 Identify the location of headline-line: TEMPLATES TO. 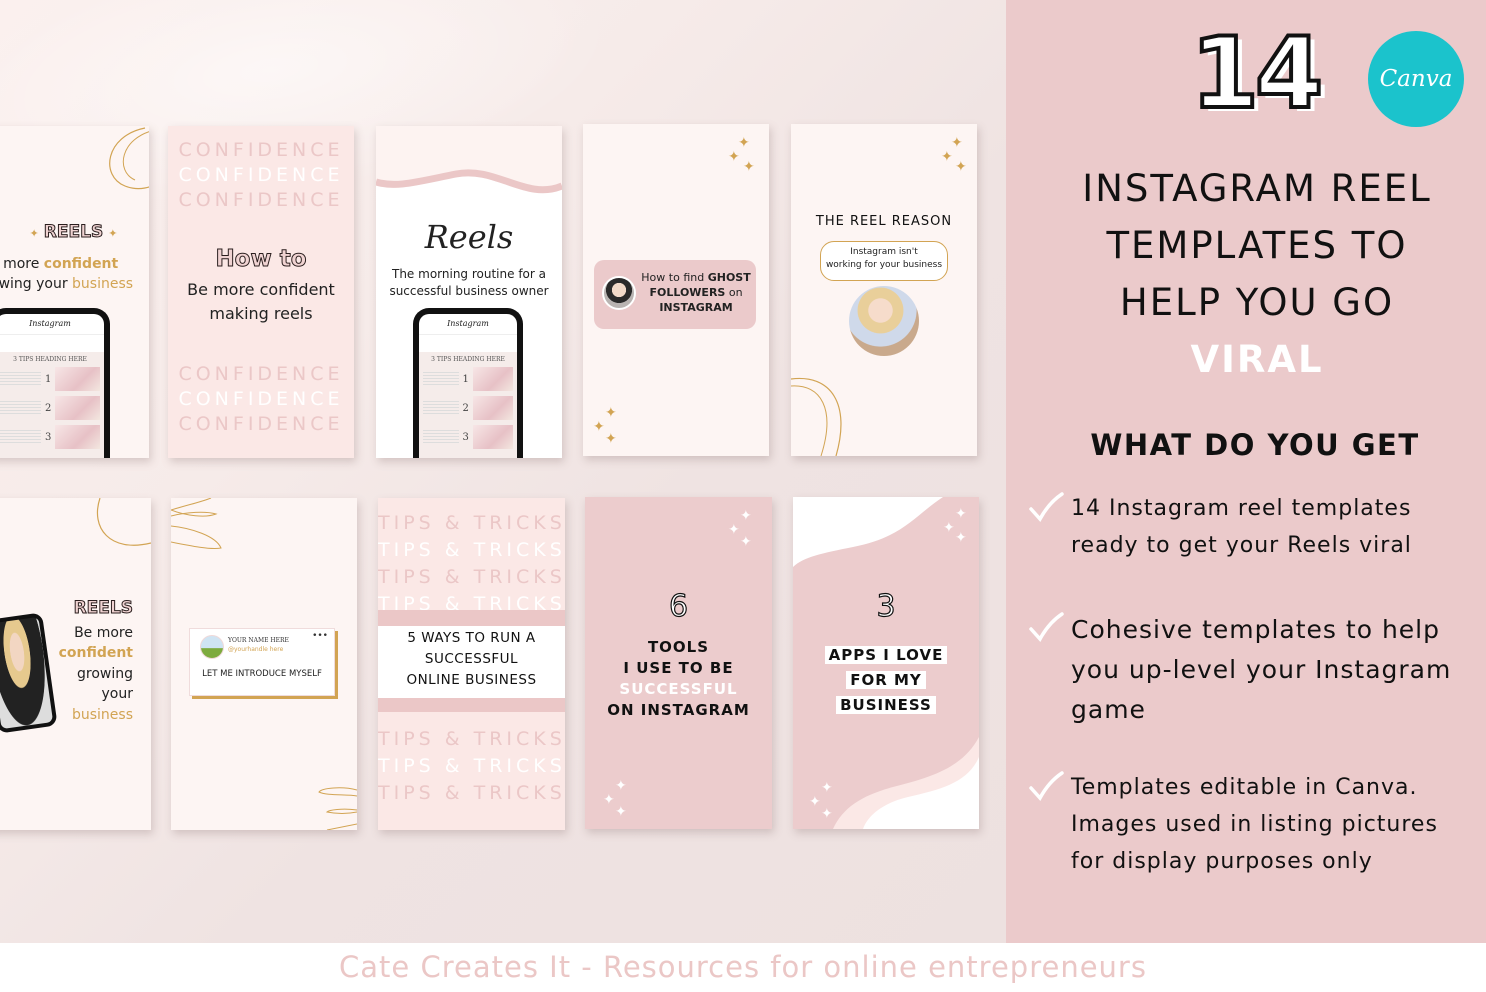
(1257, 245).